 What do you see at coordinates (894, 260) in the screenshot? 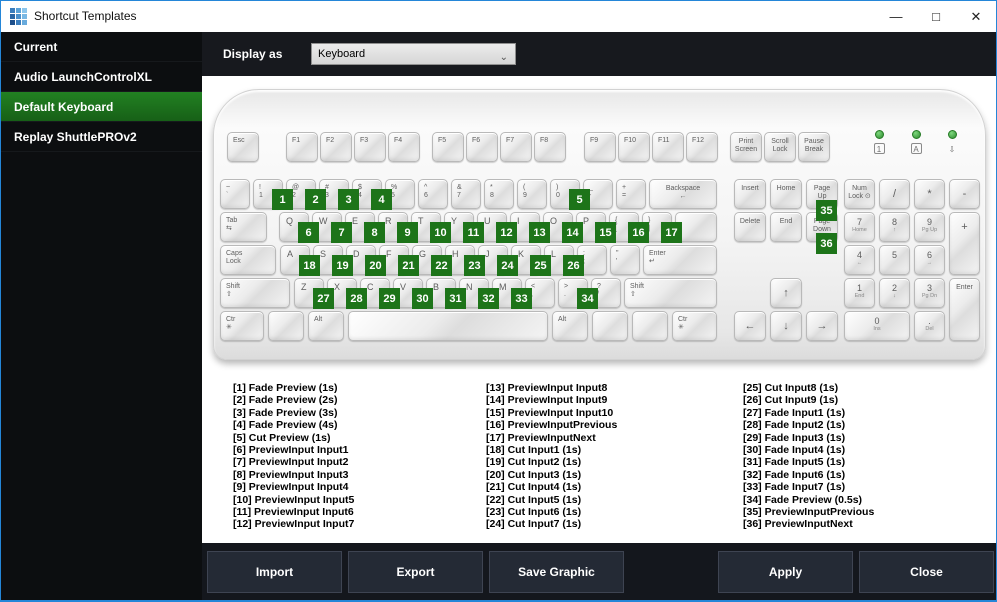
I see `keyboard-key: 5` at bounding box center [894, 260].